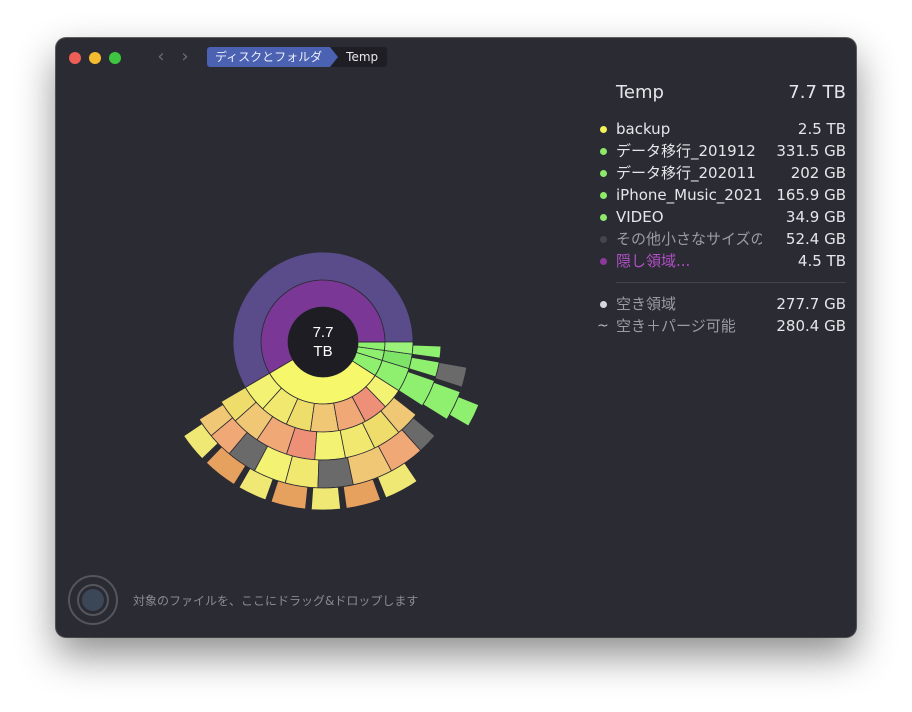  What do you see at coordinates (723, 129) in the screenshot?
I see `list-item-backup: backup 2.5 TB` at bounding box center [723, 129].